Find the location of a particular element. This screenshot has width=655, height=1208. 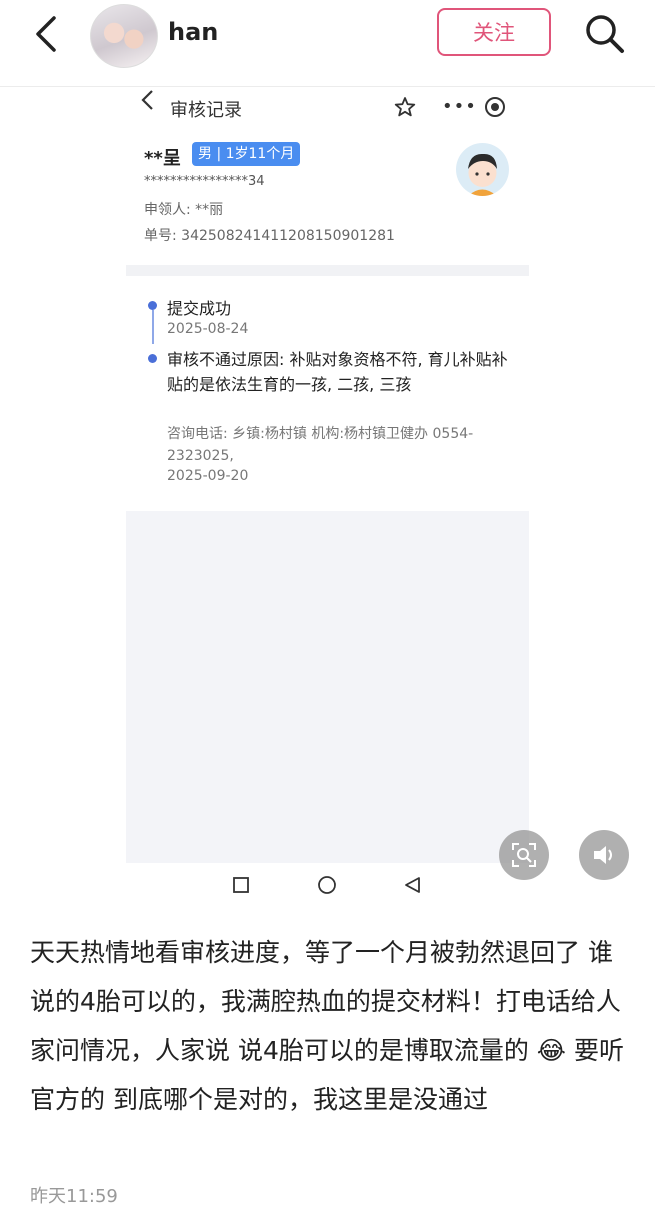

order-number: 单号: 342508241411208150901281 is located at coordinates (269, 236).